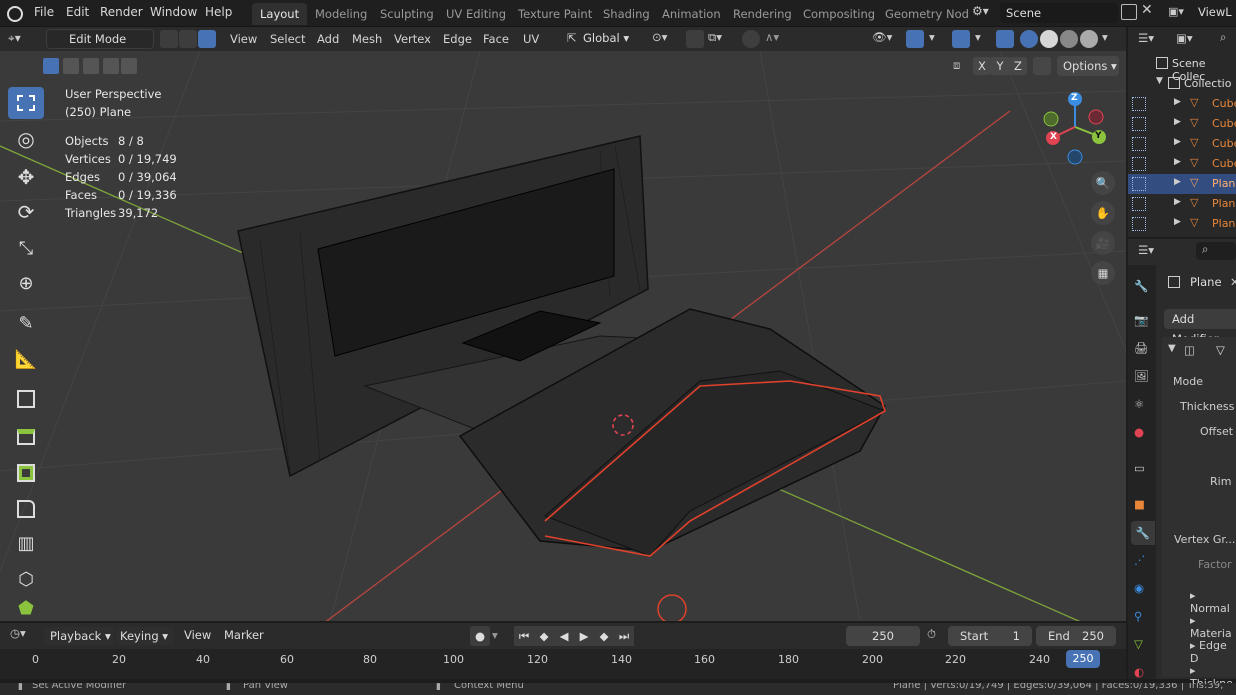 The width and height of the screenshot is (1236, 695). Describe the element at coordinates (26, 248) in the screenshot. I see `scale-tool: ⤡` at that location.